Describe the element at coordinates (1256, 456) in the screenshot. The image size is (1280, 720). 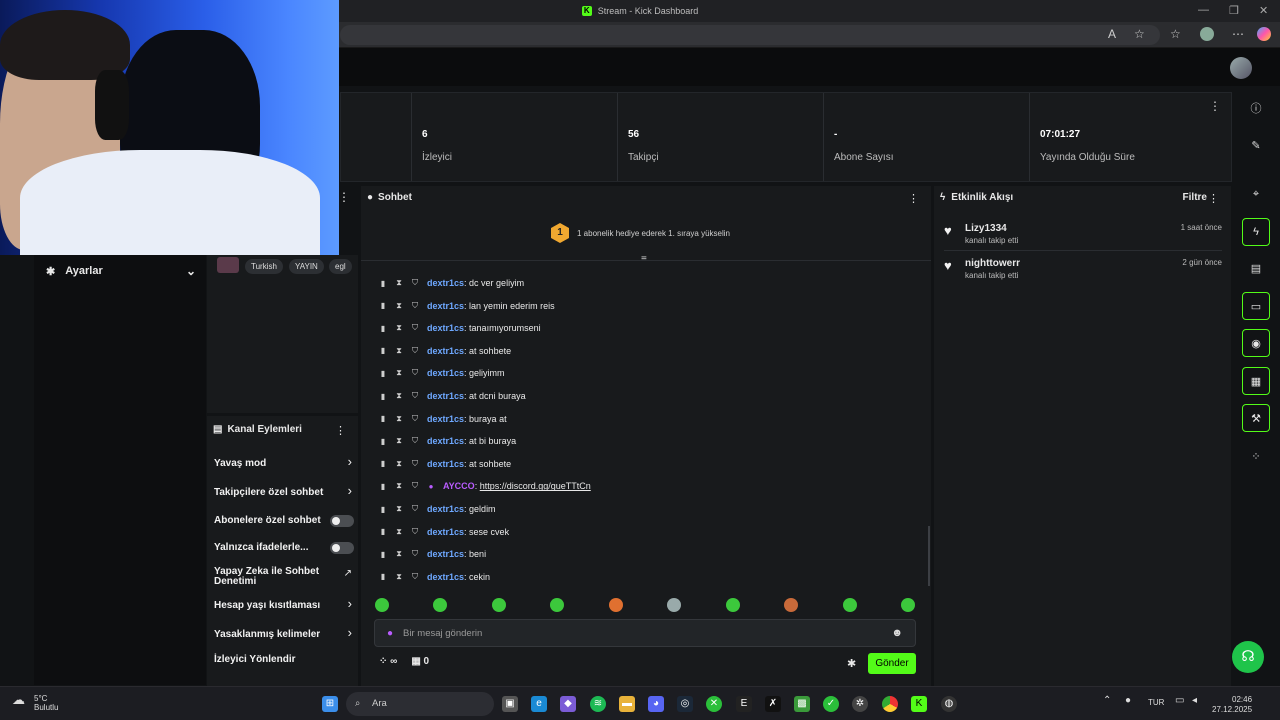
I see `share-dots-icon: ⁘` at that location.